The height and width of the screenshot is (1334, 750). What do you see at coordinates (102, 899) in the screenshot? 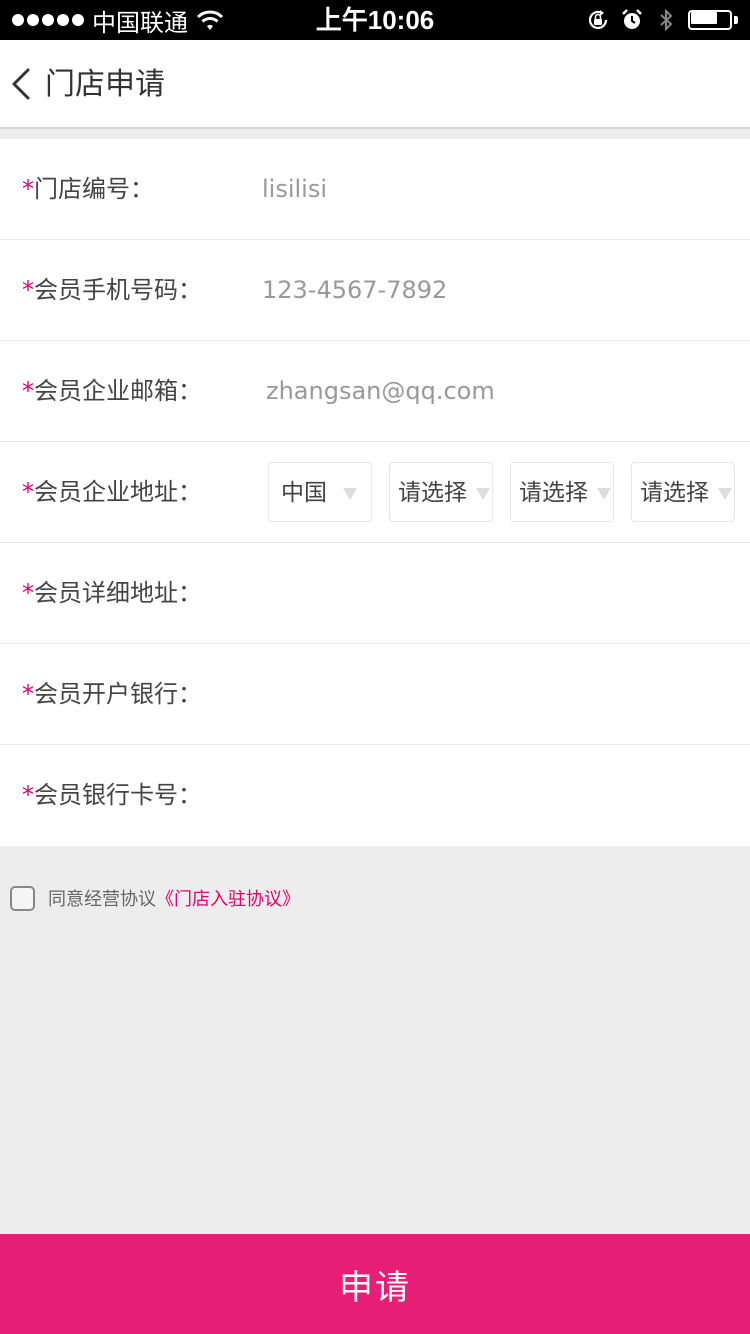
I see `agreement-text: 同意经营协议` at bounding box center [102, 899].